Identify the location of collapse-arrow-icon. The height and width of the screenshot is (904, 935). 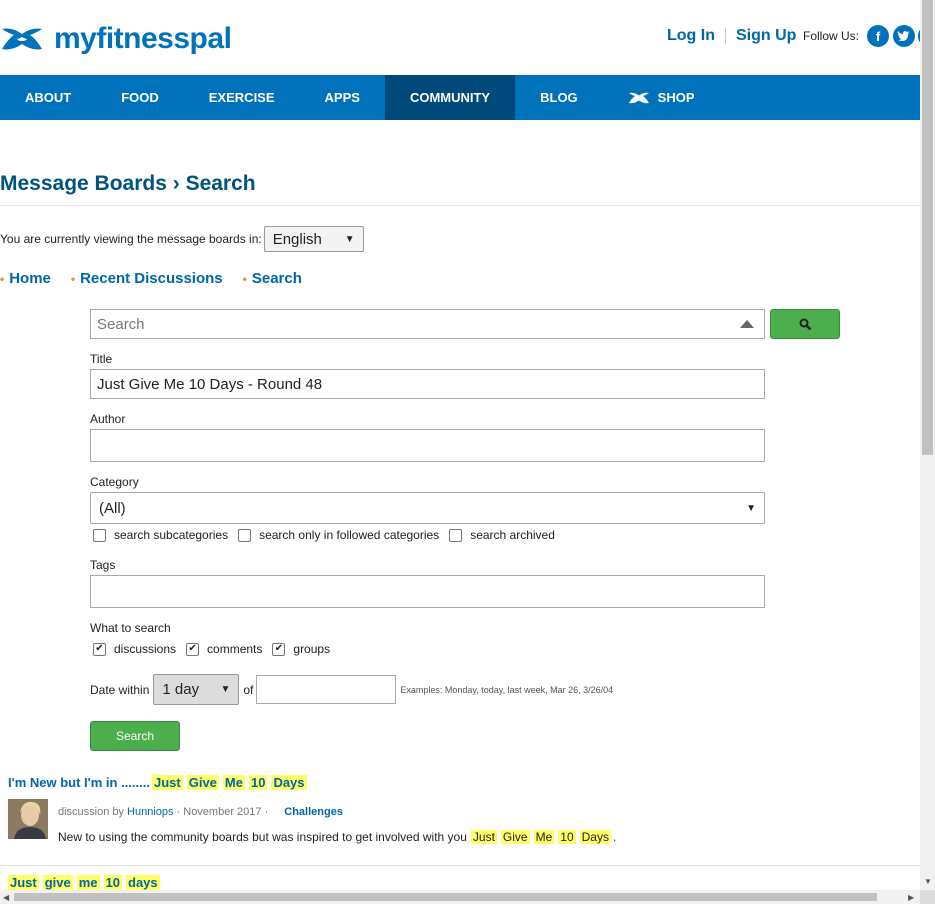
(747, 324).